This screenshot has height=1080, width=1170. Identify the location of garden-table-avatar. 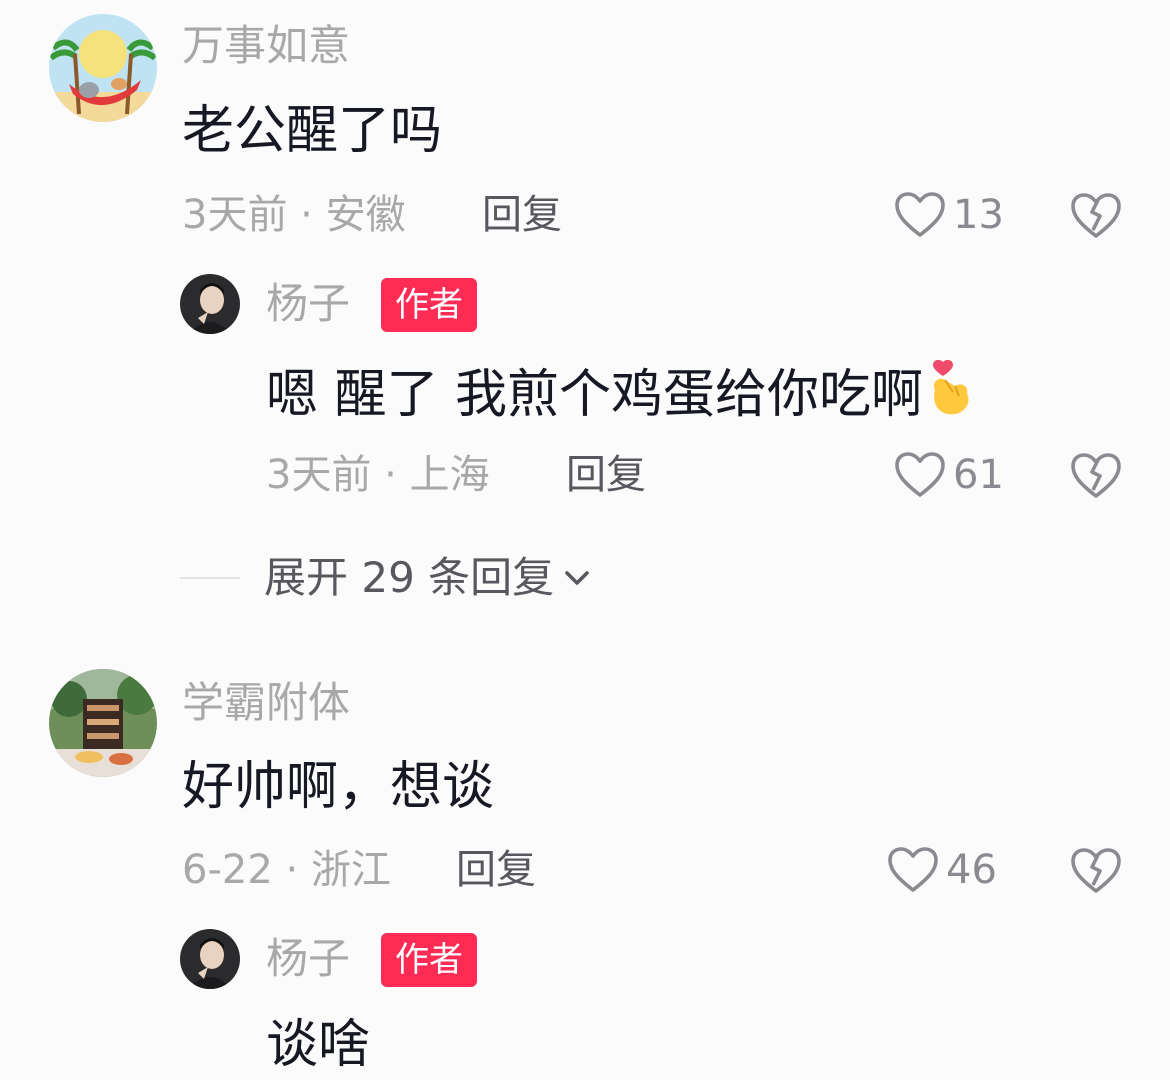
(103, 723).